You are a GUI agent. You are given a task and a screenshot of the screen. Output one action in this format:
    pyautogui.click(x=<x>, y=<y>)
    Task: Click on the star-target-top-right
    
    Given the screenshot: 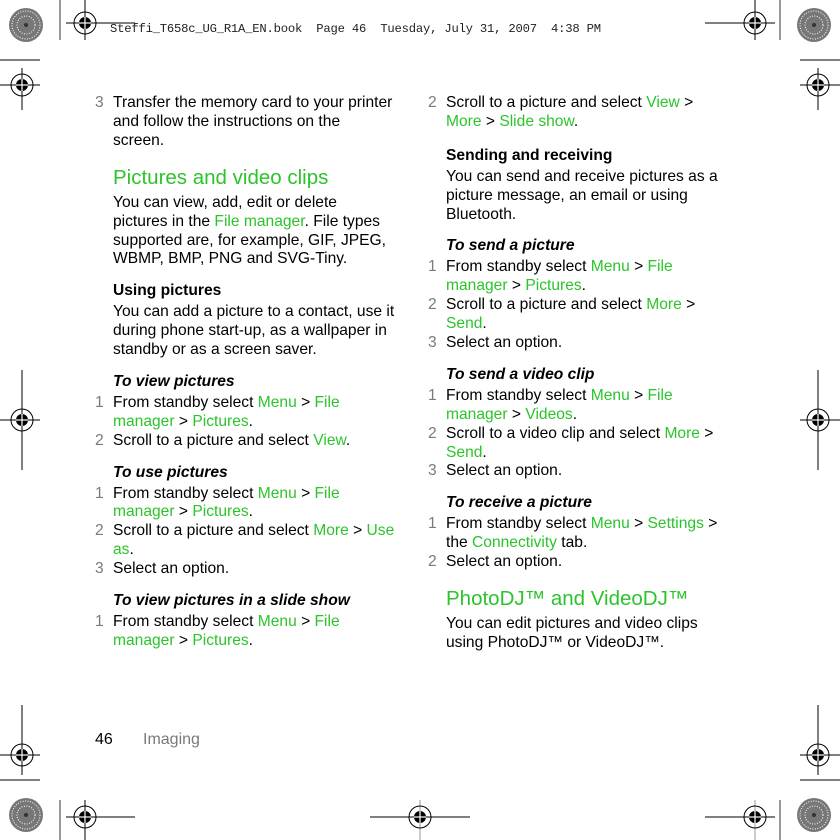 What is the action you would take?
    pyautogui.click(x=814, y=25)
    